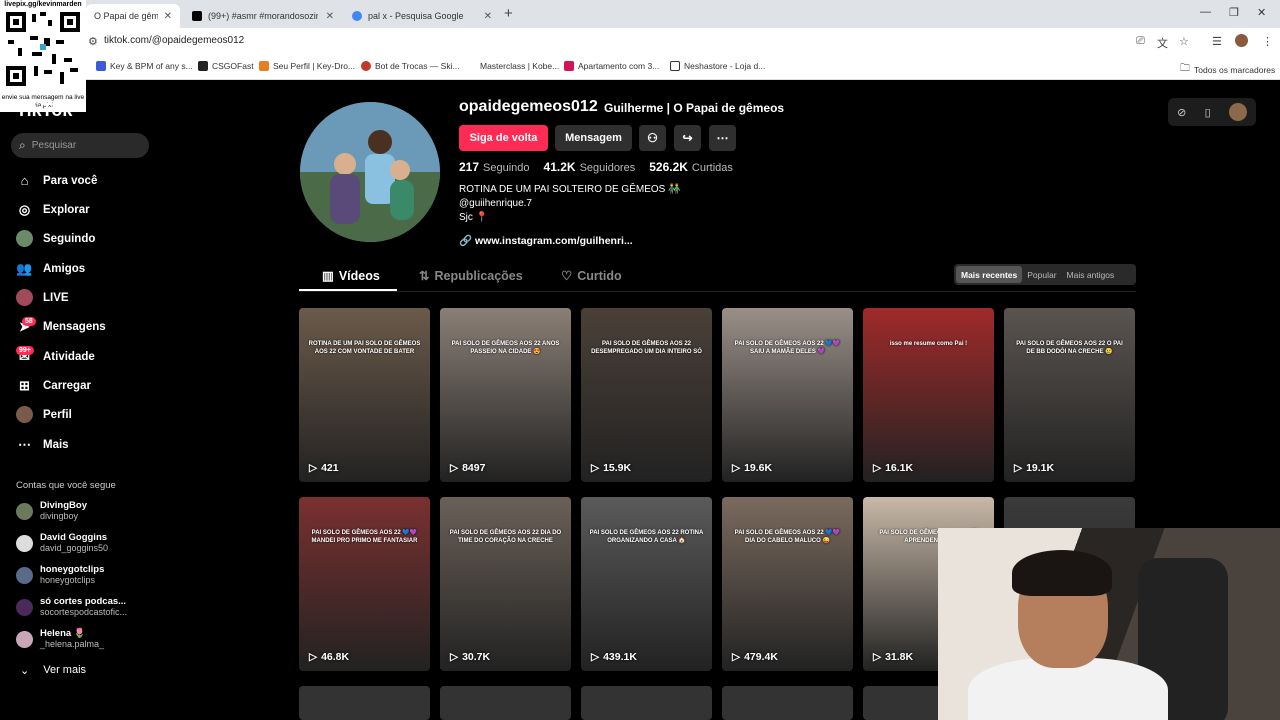 This screenshot has width=1280, height=720. What do you see at coordinates (44, 414) in the screenshot?
I see `nav-profile: Perfil` at bounding box center [44, 414].